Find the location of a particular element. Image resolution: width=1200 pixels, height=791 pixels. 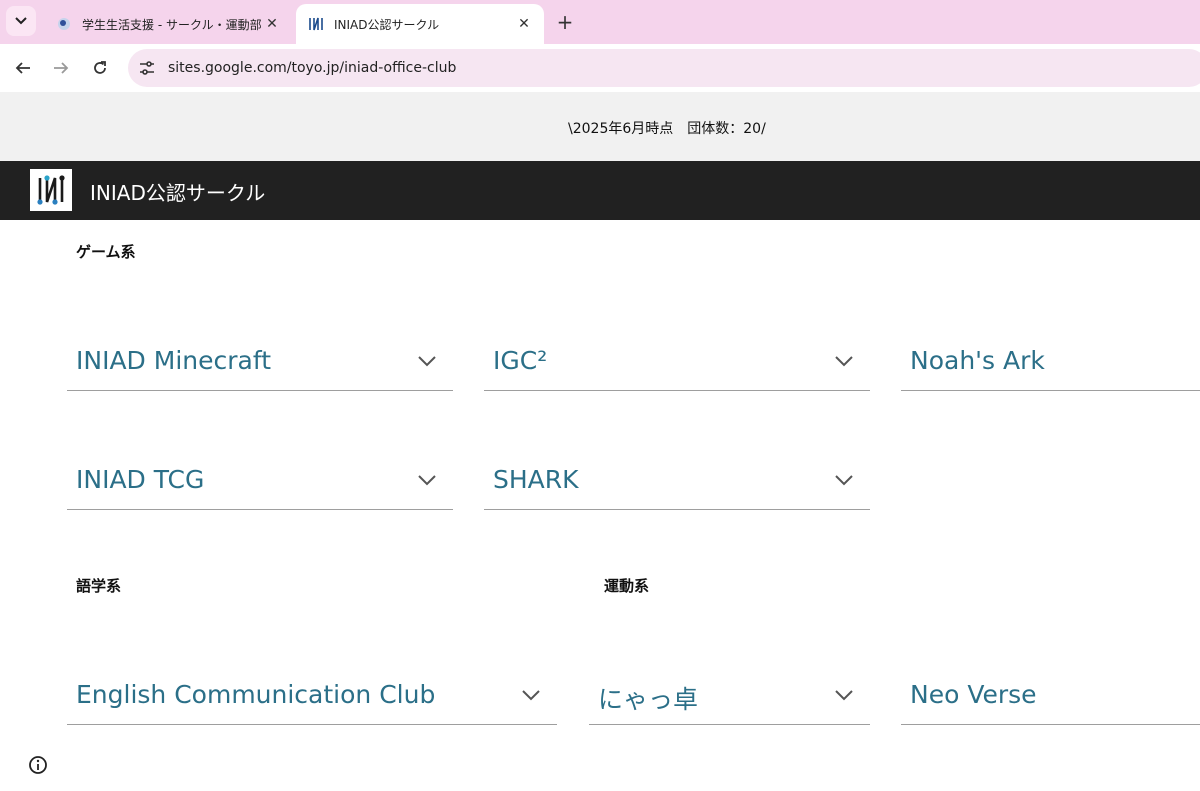

accordion-title: SHARK is located at coordinates (536, 479).